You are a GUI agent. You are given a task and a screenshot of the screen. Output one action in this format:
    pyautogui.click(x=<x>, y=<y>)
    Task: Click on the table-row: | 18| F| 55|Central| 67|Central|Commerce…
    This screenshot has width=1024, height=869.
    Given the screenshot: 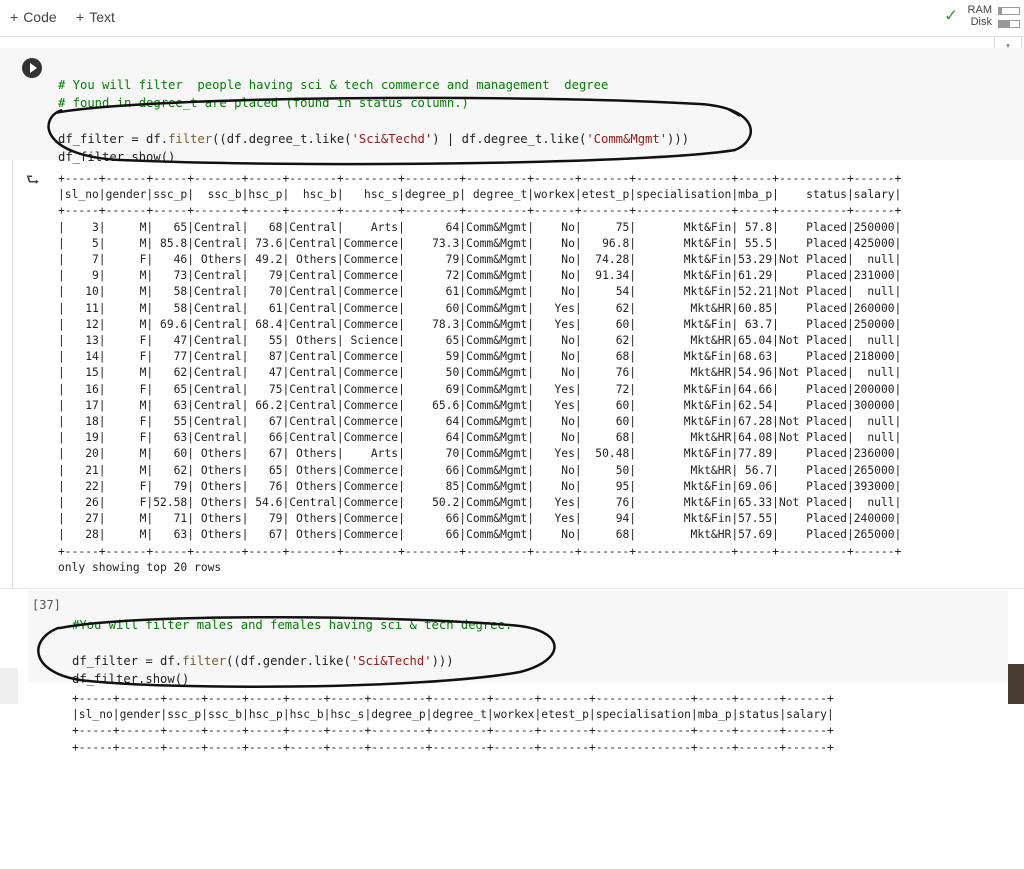 What is the action you would take?
    pyautogui.click(x=480, y=422)
    